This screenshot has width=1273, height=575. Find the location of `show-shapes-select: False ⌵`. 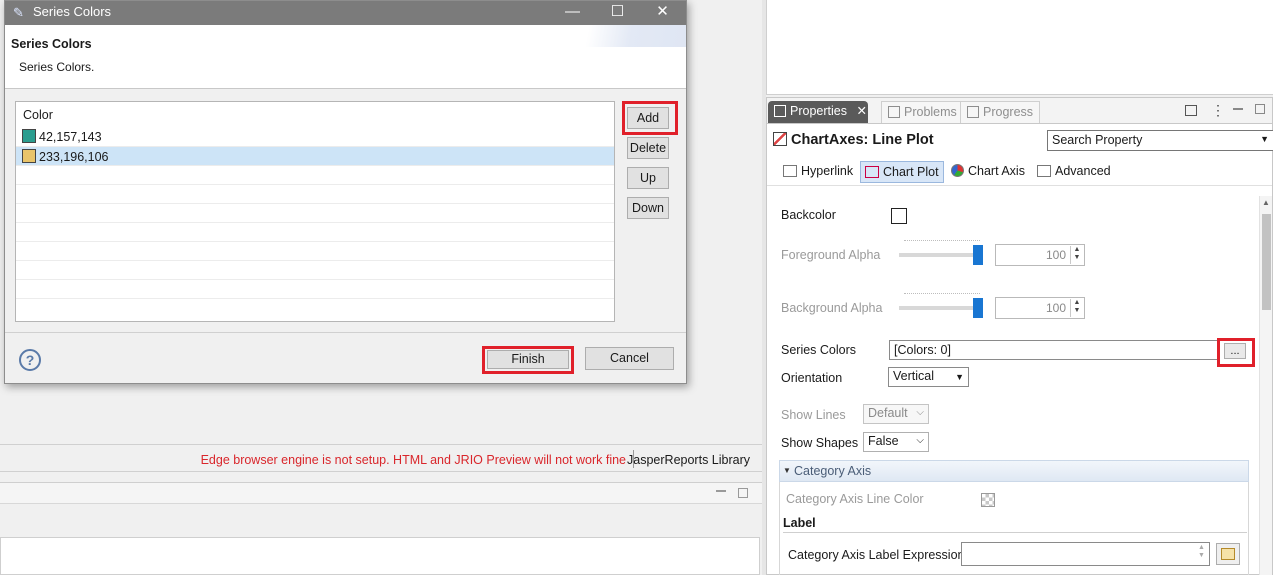

show-shapes-select: False ⌵ is located at coordinates (896, 442).